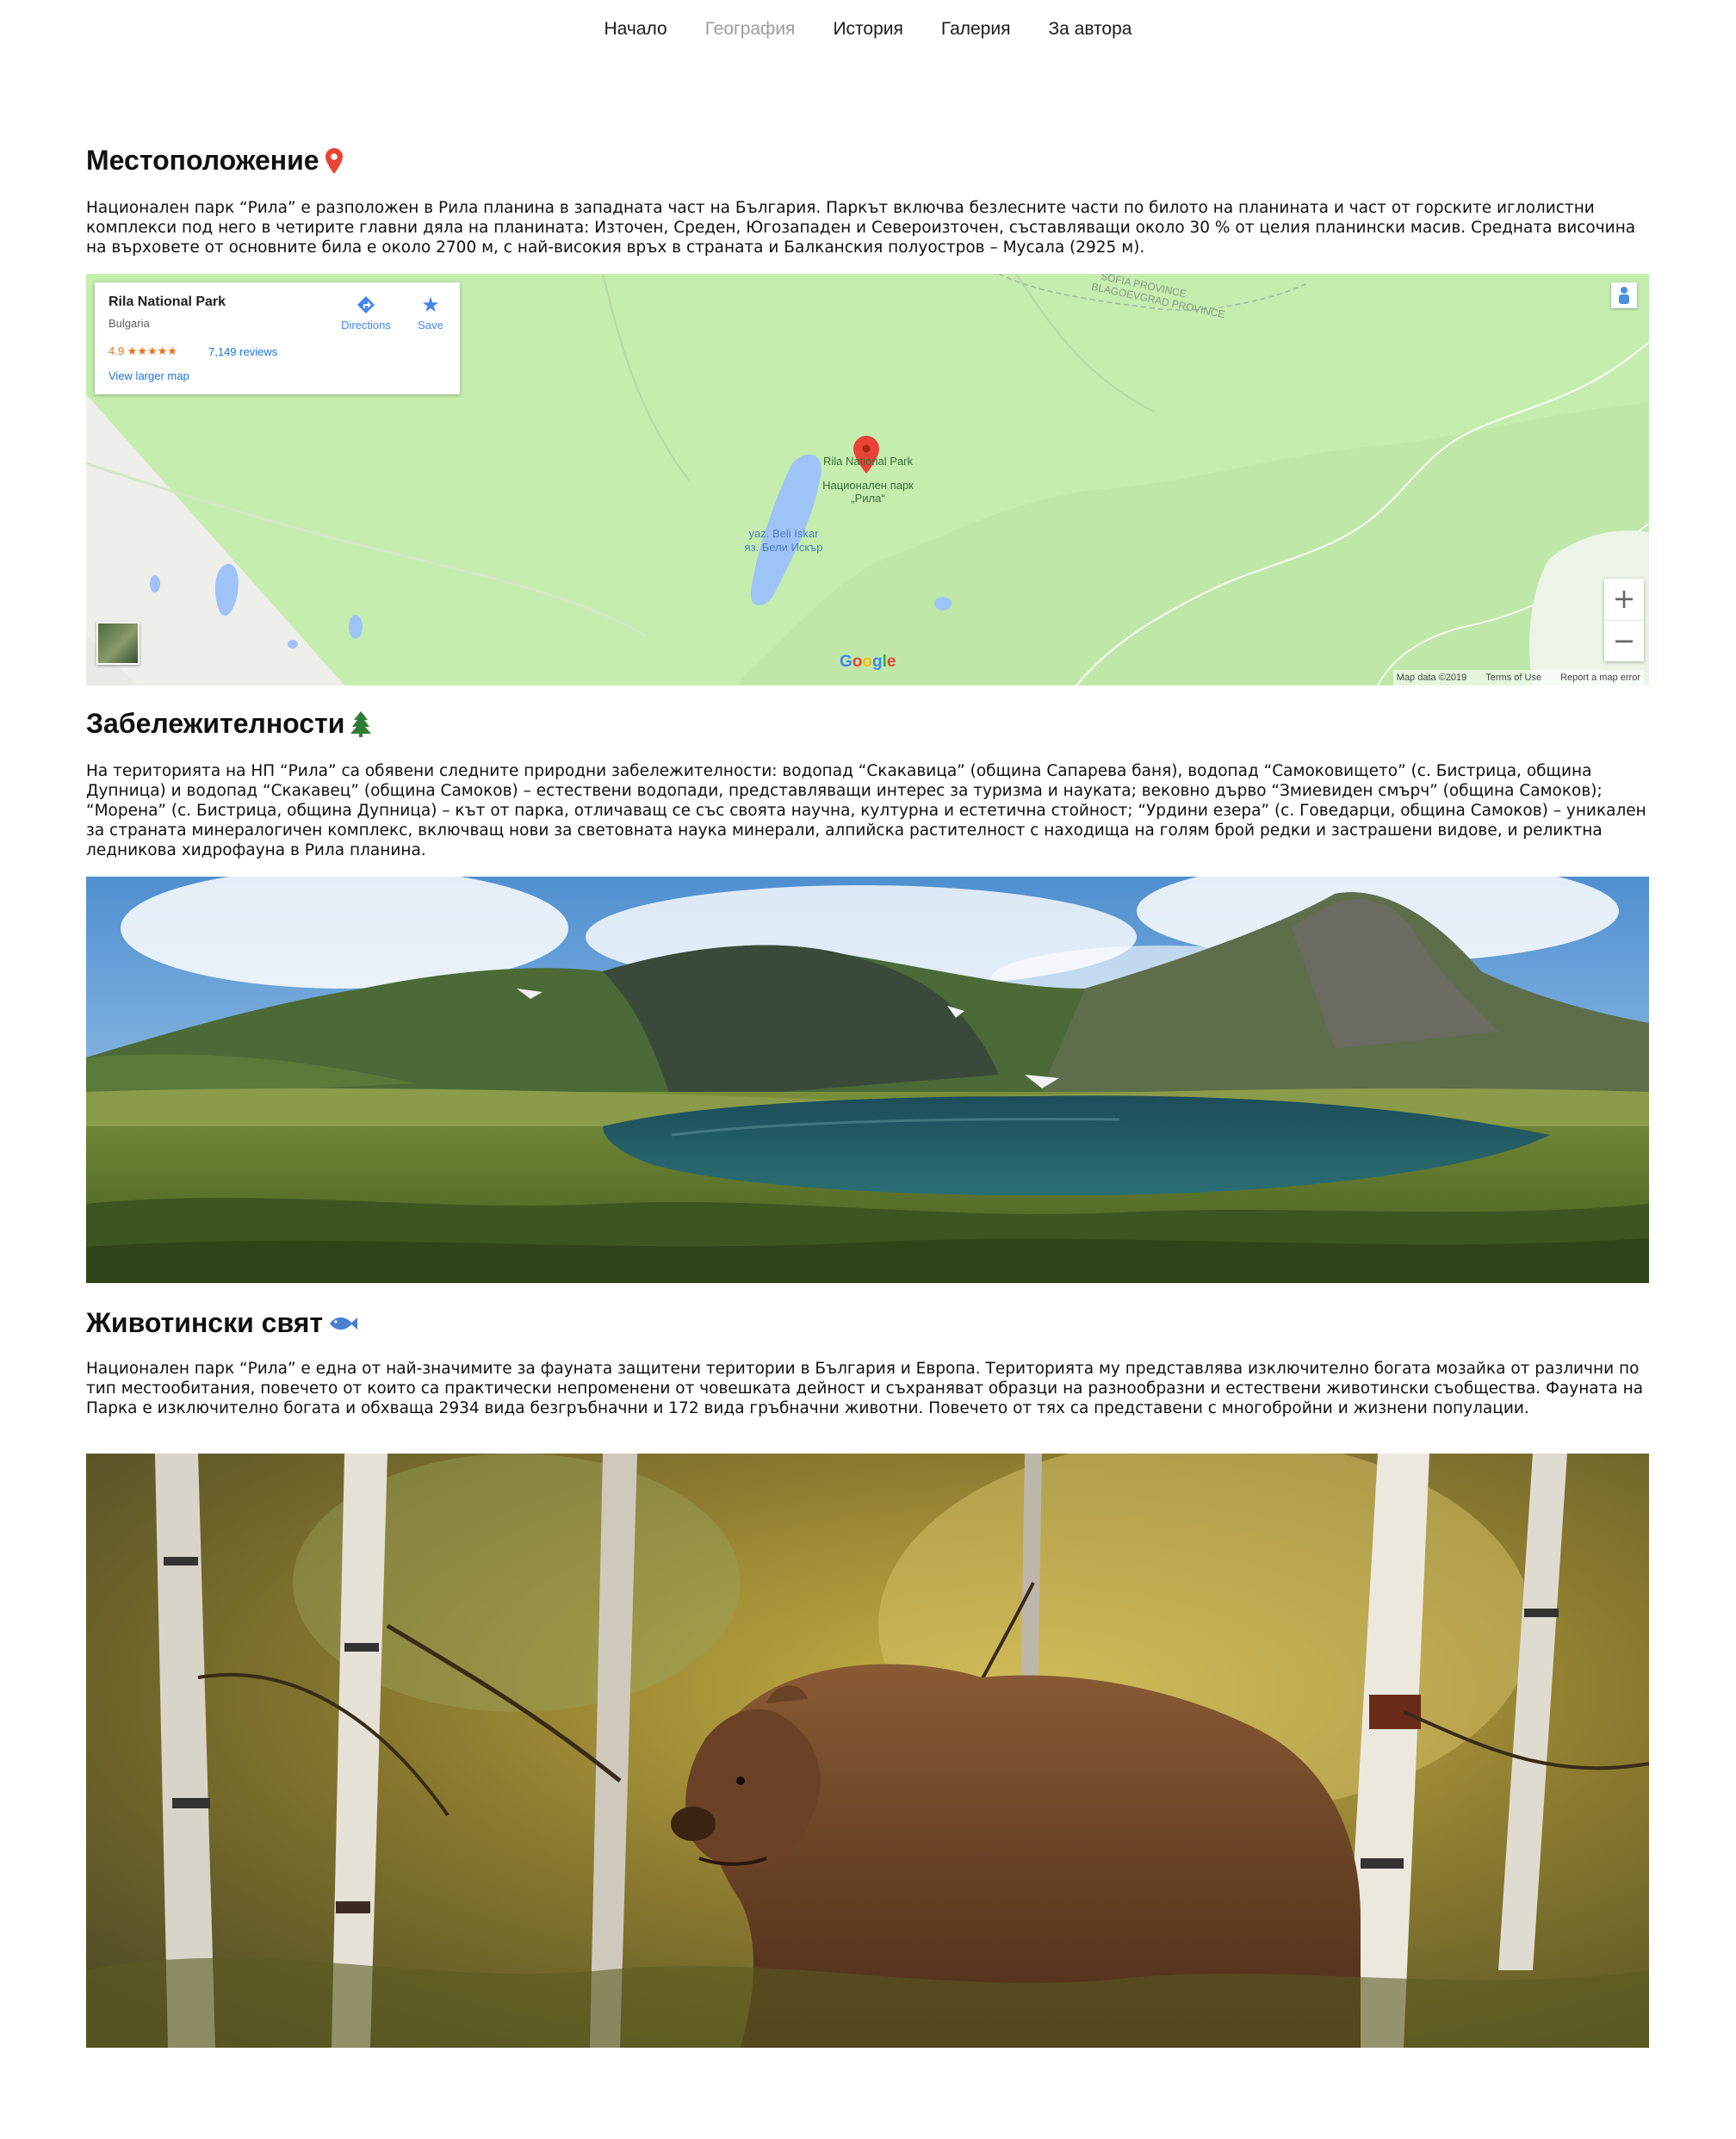  What do you see at coordinates (868, 492) in the screenshot?
I see `pin-label-bg: Национален парк „Рила“` at bounding box center [868, 492].